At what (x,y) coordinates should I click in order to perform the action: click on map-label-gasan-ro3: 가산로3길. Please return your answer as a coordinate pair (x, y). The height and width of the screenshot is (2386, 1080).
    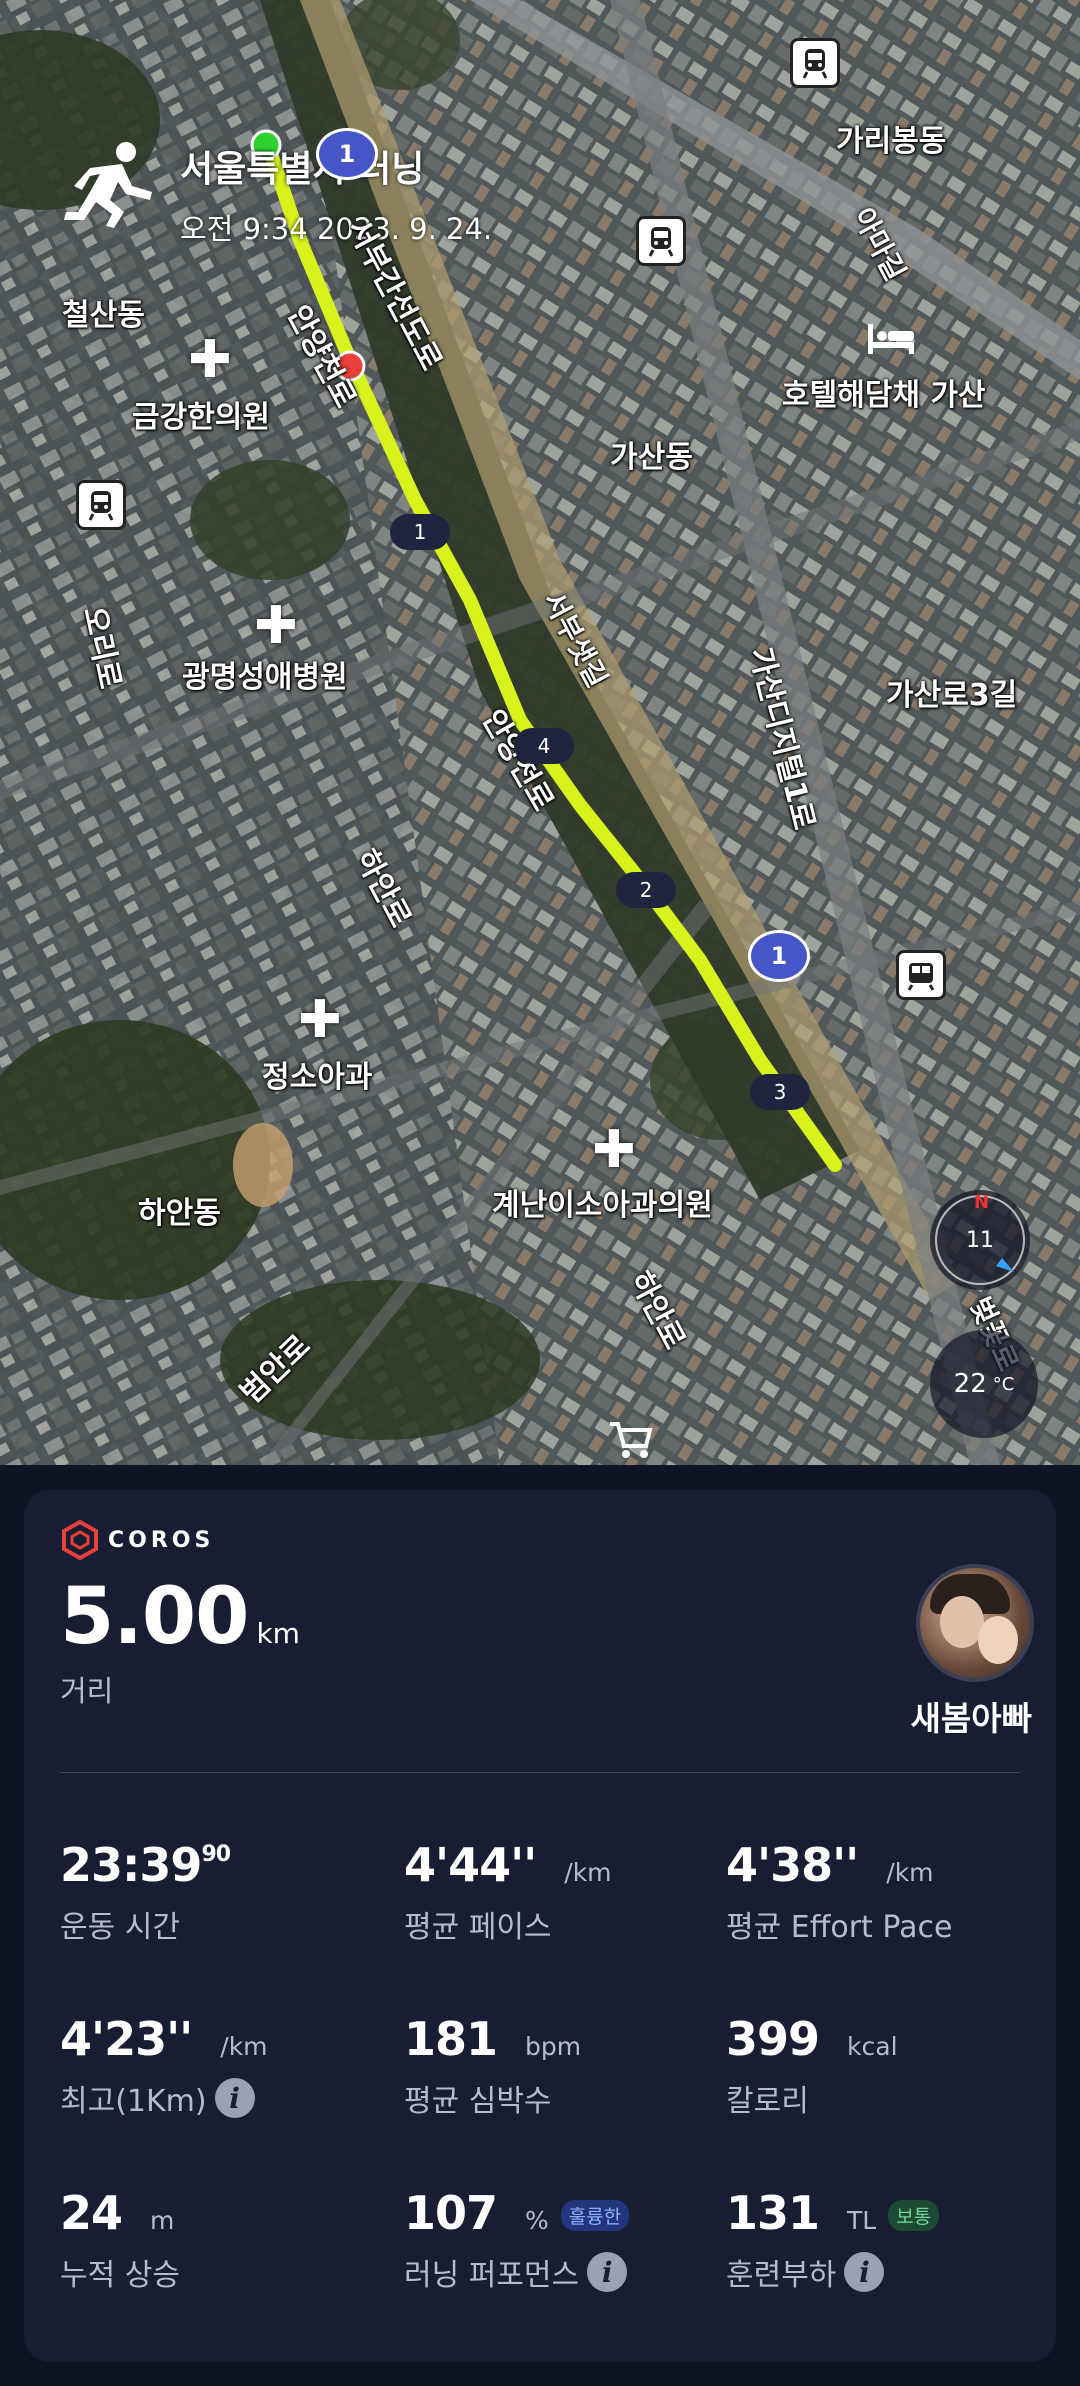
    Looking at the image, I should click on (952, 695).